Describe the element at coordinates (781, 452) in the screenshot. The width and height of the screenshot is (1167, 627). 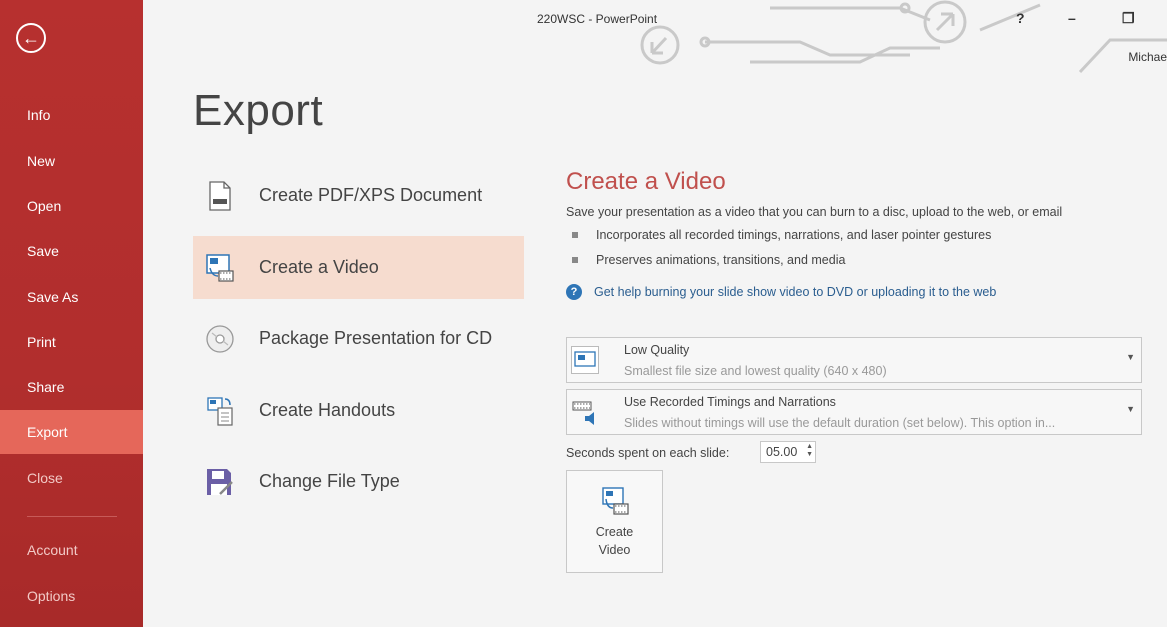
I see `seconds-value: 05.00` at that location.